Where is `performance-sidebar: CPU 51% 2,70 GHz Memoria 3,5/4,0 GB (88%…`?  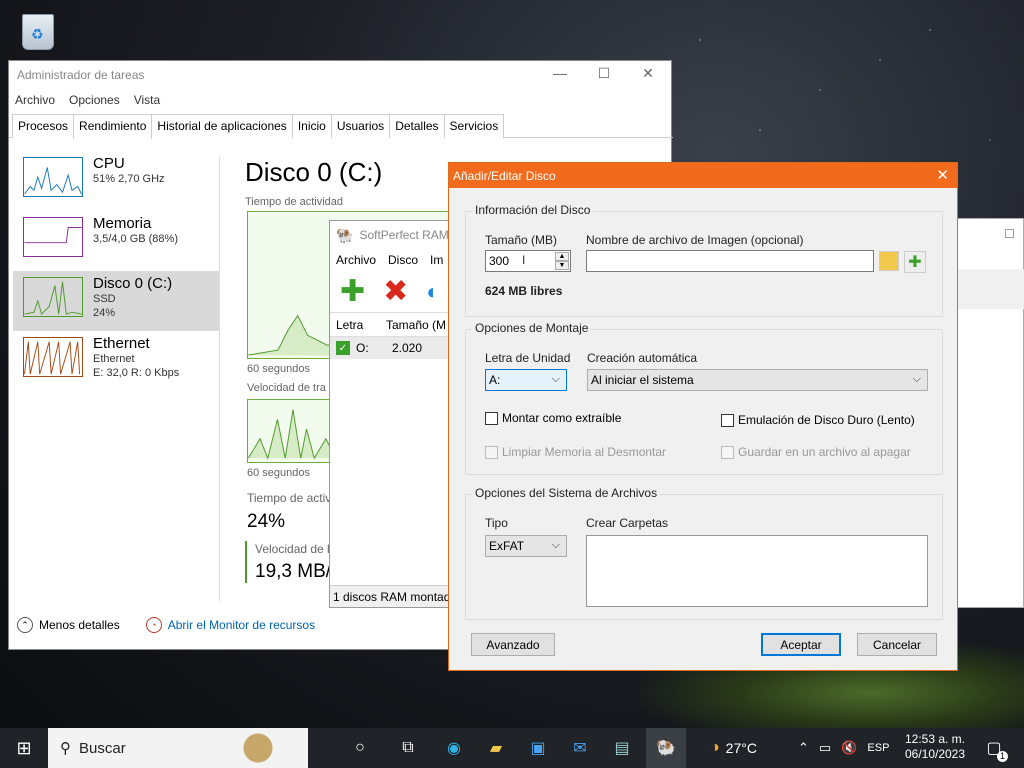 performance-sidebar: CPU 51% 2,70 GHz Memoria 3,5/4,0 GB (88%… is located at coordinates (116, 271).